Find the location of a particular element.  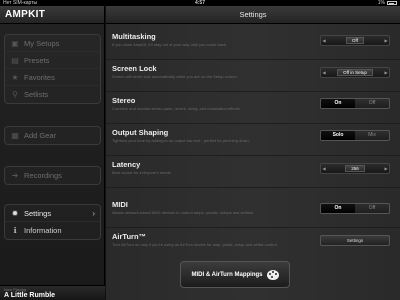

sidebar-item-add-gear: ▦ Add Gear is located at coordinates (52, 135).